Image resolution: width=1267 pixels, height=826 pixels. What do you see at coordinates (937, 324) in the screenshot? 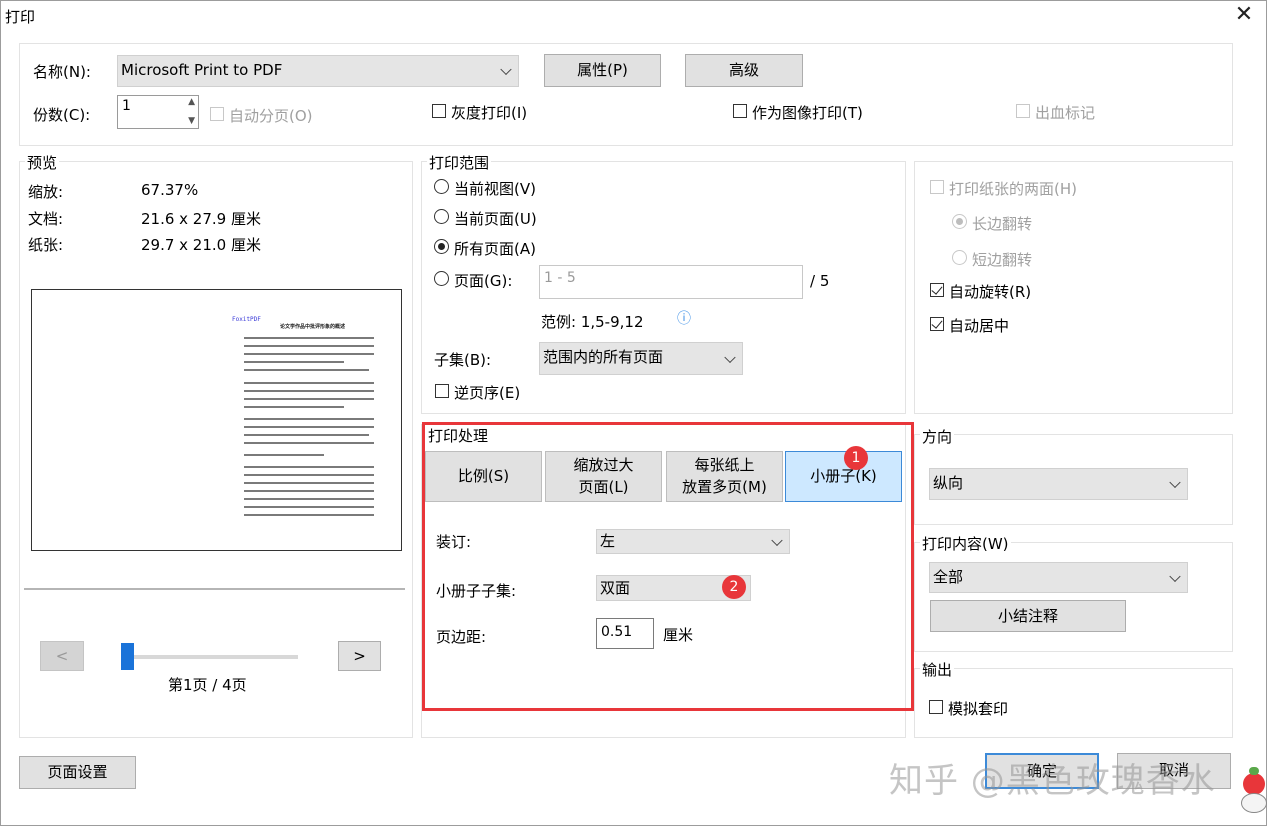
I see `auto-center-checkbox` at bounding box center [937, 324].